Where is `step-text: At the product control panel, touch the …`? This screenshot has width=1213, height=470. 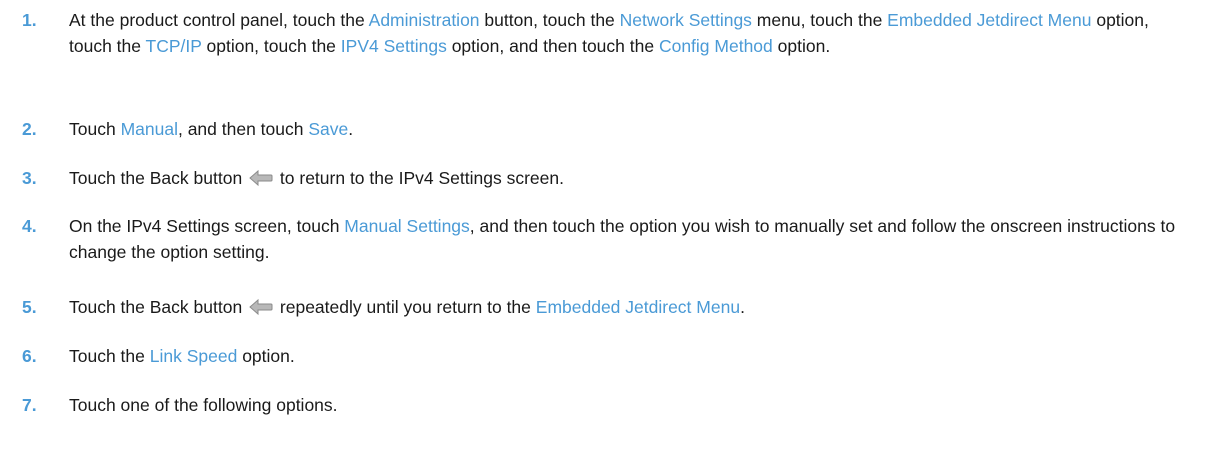 step-text: At the product control panel, touch the … is located at coordinates (631, 33).